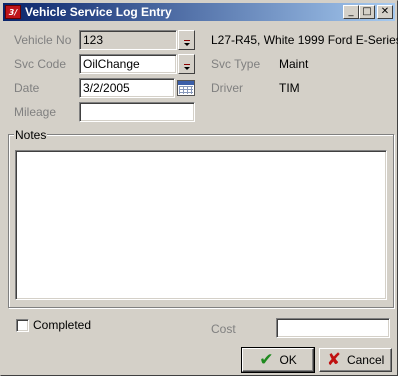 Image resolution: width=398 pixels, height=376 pixels. What do you see at coordinates (43, 40) in the screenshot?
I see `vehicle-no-label: Vehicle No` at bounding box center [43, 40].